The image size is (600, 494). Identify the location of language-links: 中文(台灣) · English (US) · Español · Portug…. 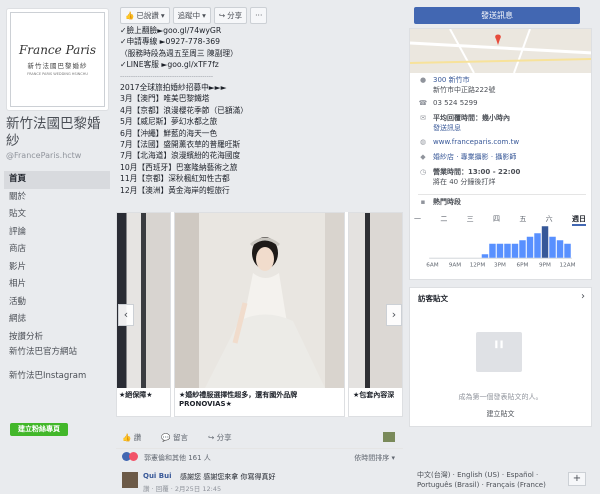
(487, 480).